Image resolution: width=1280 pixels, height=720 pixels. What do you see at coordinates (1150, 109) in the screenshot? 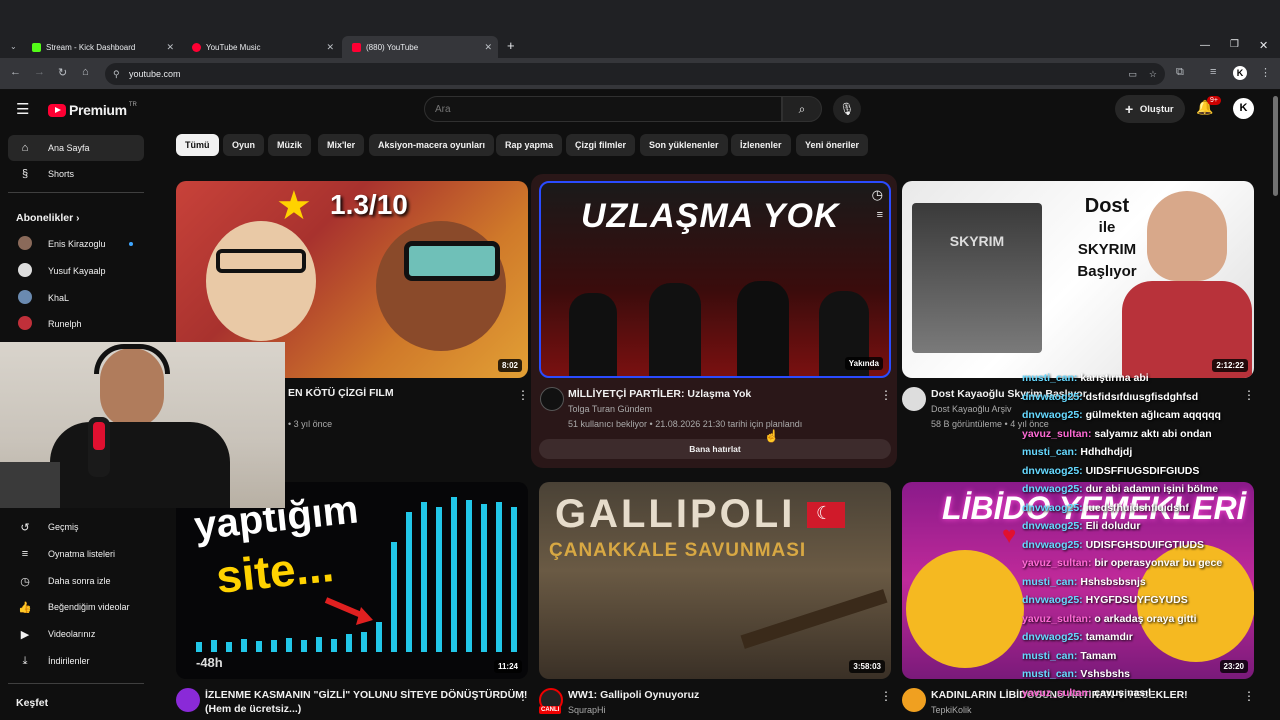
I see `create-button: + Oluştur` at bounding box center [1150, 109].